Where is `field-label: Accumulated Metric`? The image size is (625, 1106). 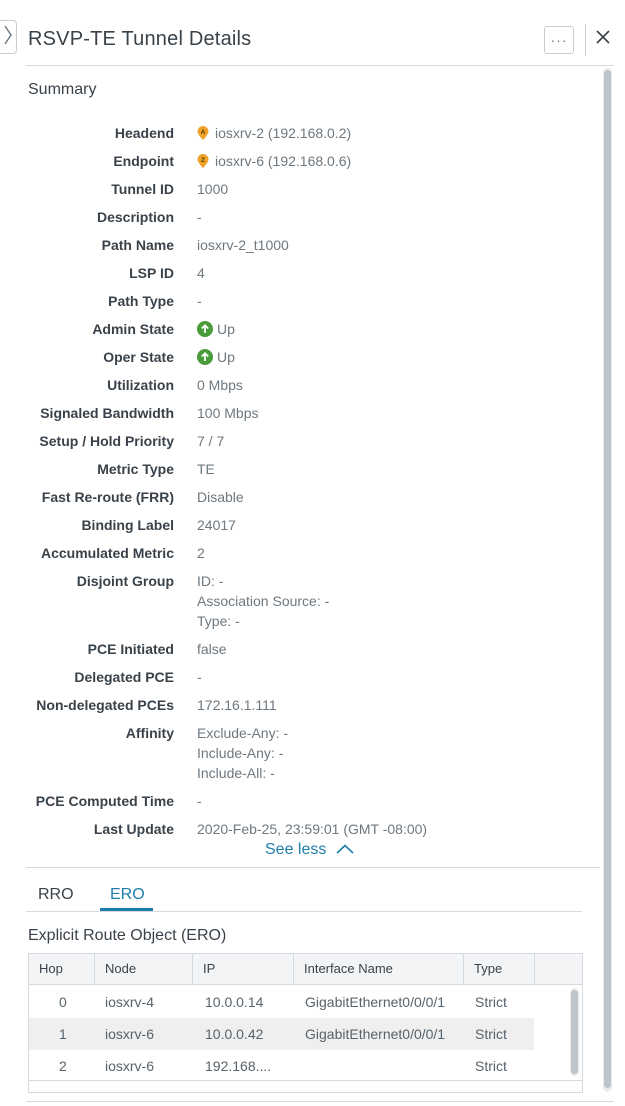 field-label: Accumulated Metric is located at coordinates (107, 553).